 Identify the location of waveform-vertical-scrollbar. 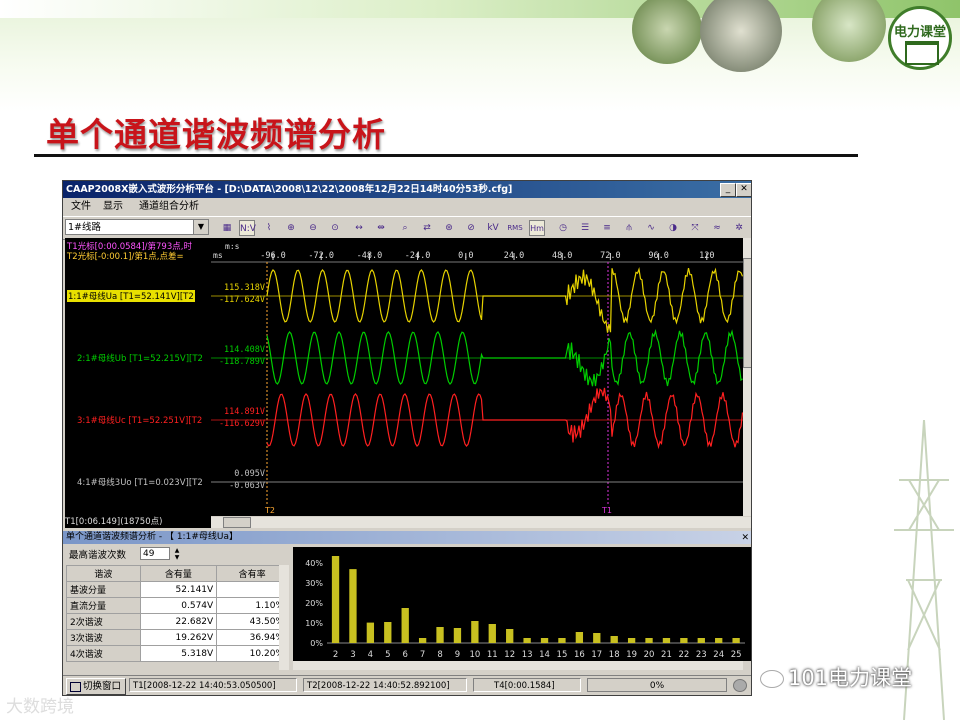
(747, 377).